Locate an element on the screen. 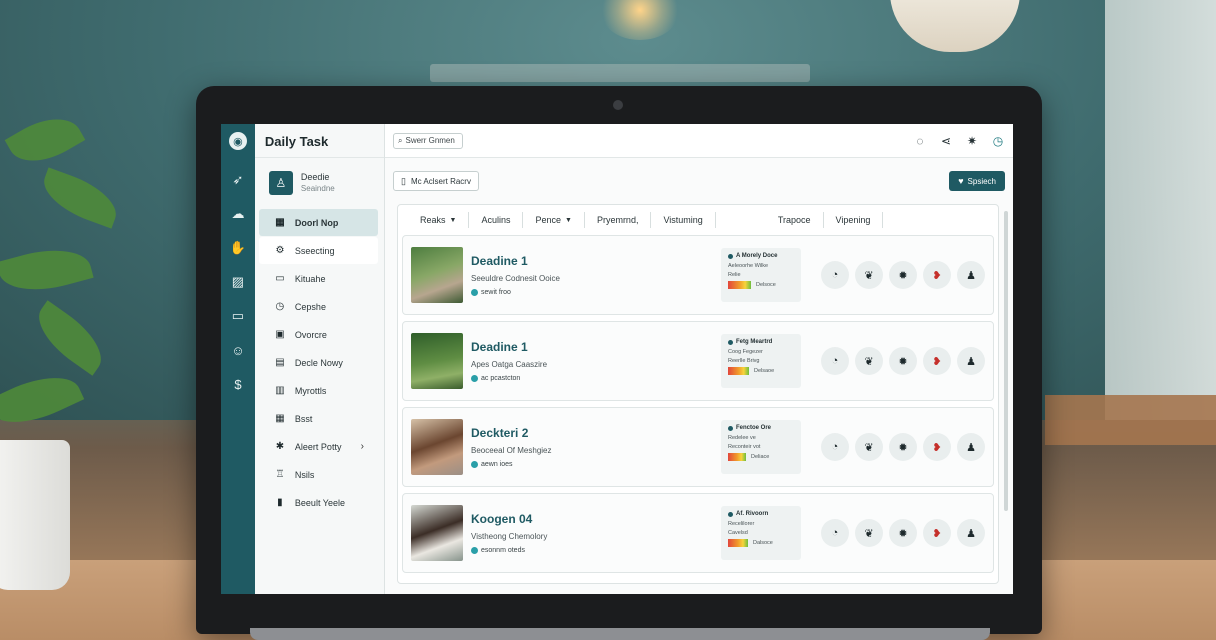 This screenshot has height=640, width=1216. search-icon: ⌕ is located at coordinates (400, 140).